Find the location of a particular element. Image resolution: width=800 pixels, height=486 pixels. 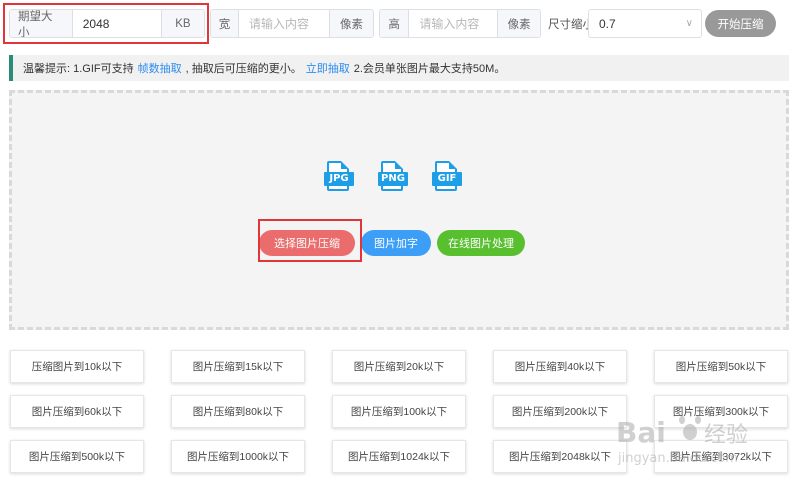

height-unit: 像素 is located at coordinates (518, 23).